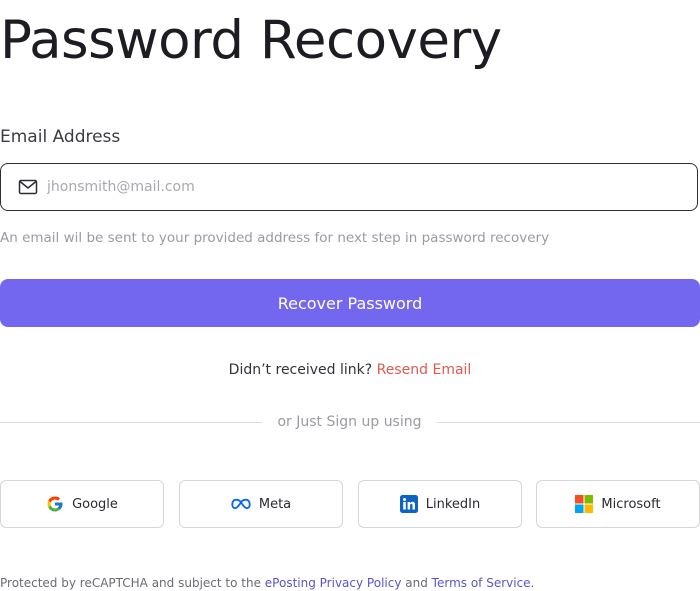  I want to click on microsoft-signup-button: Microsoft, so click(618, 504).